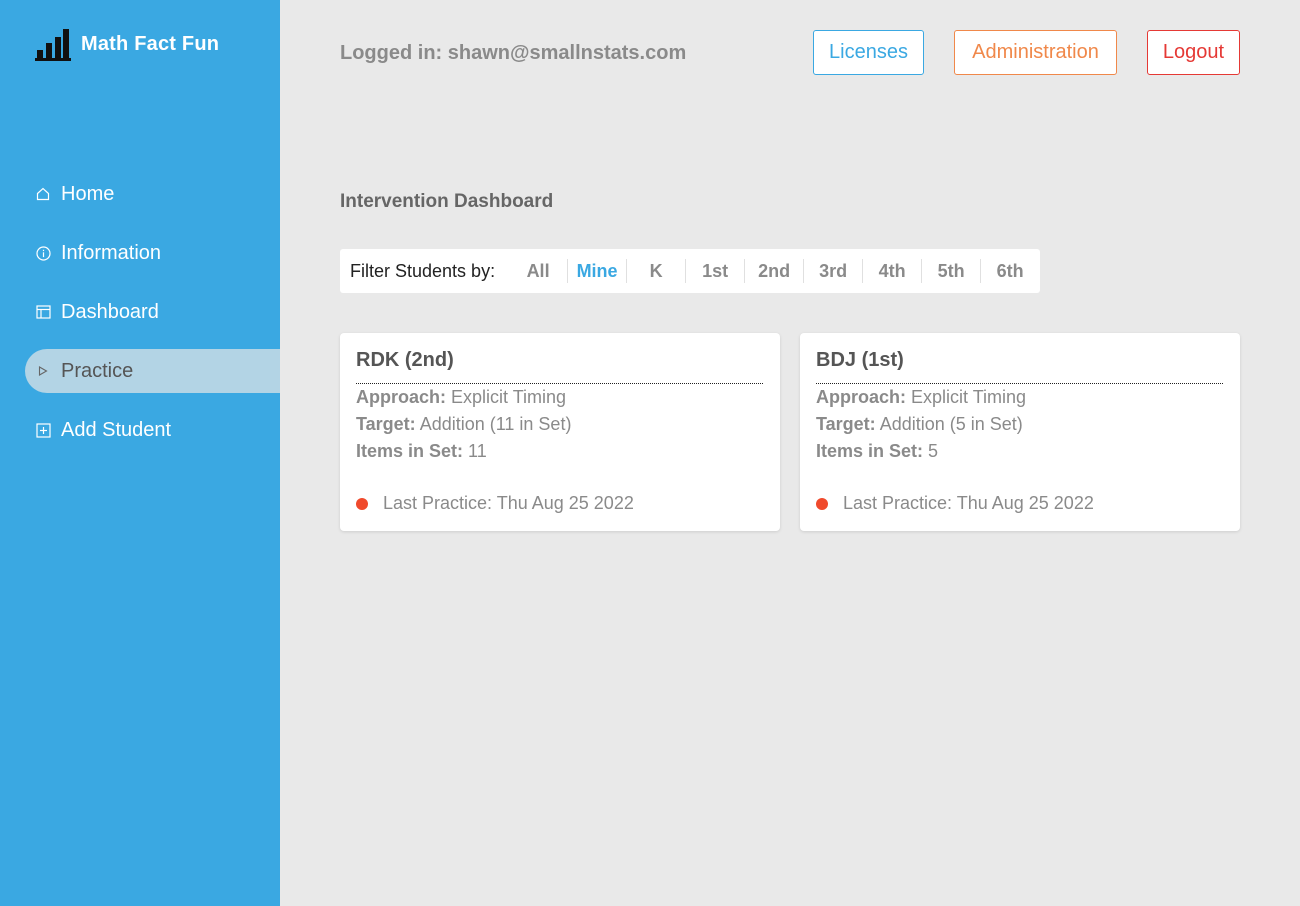  What do you see at coordinates (464, 424) in the screenshot?
I see `target-line: Target: Addition (11 in Set)` at bounding box center [464, 424].